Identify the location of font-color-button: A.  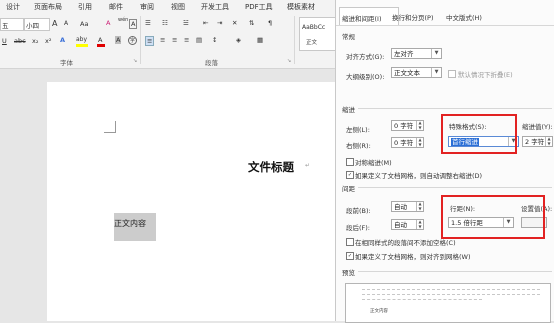
(100, 40).